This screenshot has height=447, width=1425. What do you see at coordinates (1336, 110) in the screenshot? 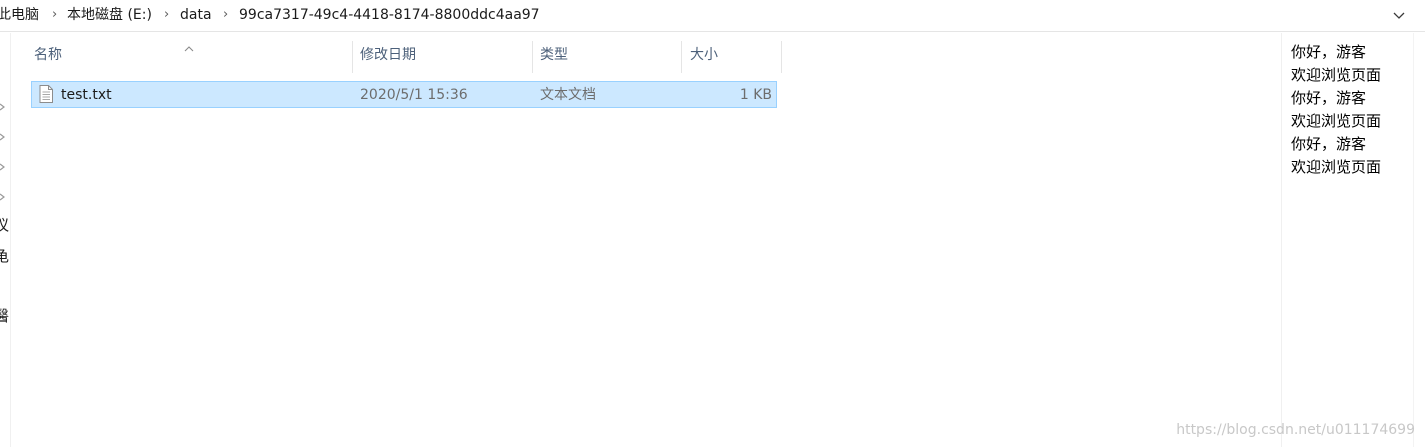
I see `preview-content: 你好，游客 欢迎浏览页面 你好，游客 欢迎浏览页面 你好，游客 欢迎浏览页面` at bounding box center [1336, 110].